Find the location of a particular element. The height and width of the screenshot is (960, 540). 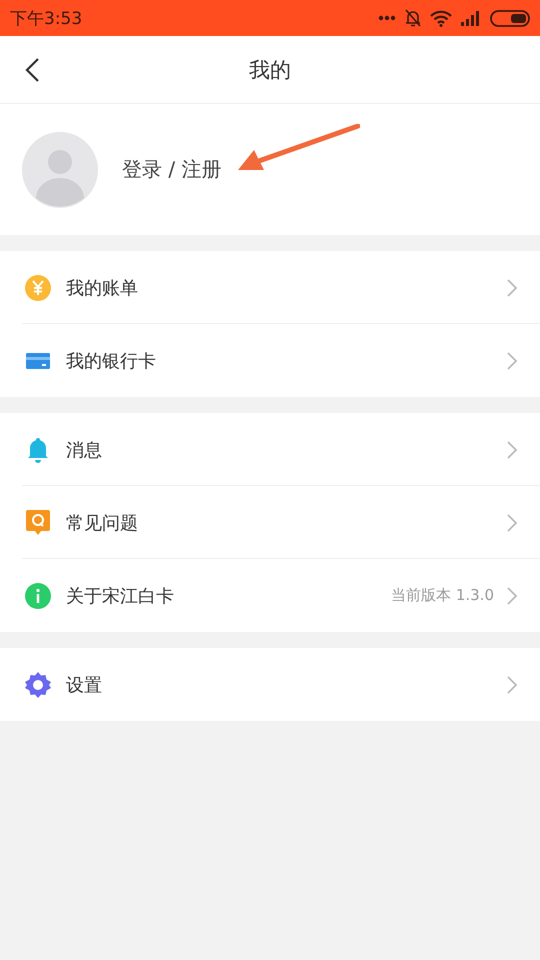

question-bubble-icon is located at coordinates (38, 522).